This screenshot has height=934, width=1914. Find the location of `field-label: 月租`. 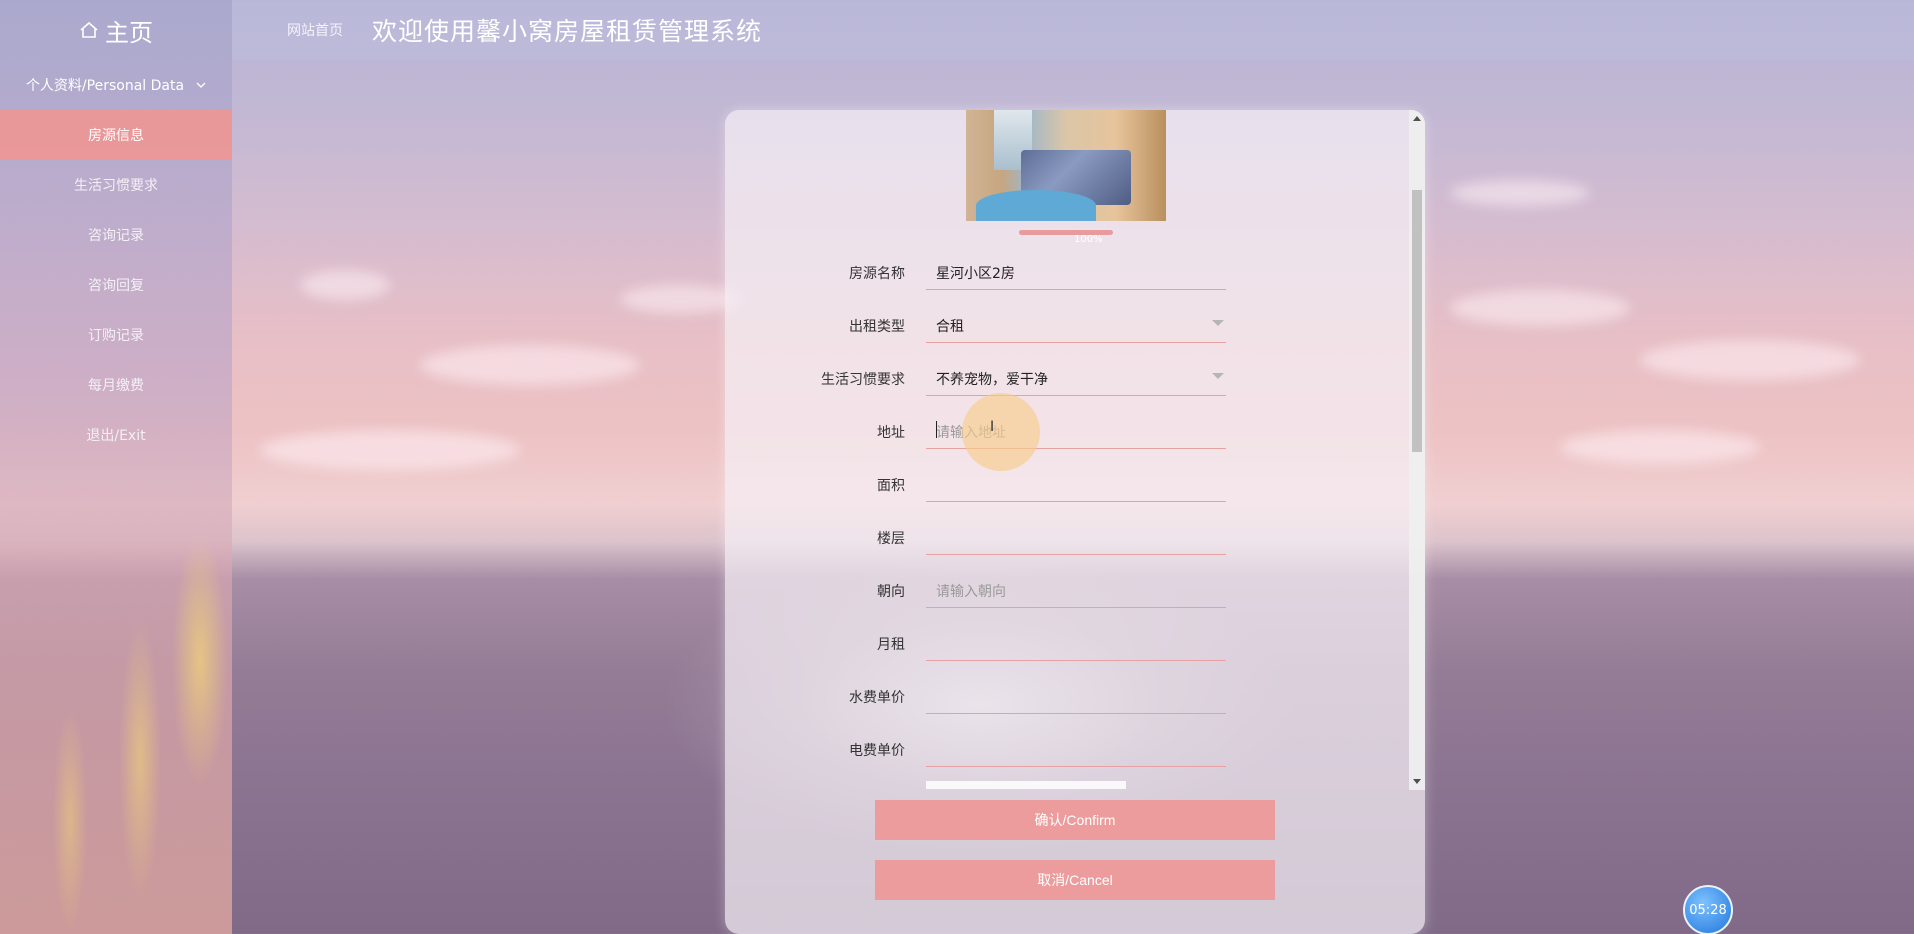

field-label: 月租 is located at coordinates (891, 645).